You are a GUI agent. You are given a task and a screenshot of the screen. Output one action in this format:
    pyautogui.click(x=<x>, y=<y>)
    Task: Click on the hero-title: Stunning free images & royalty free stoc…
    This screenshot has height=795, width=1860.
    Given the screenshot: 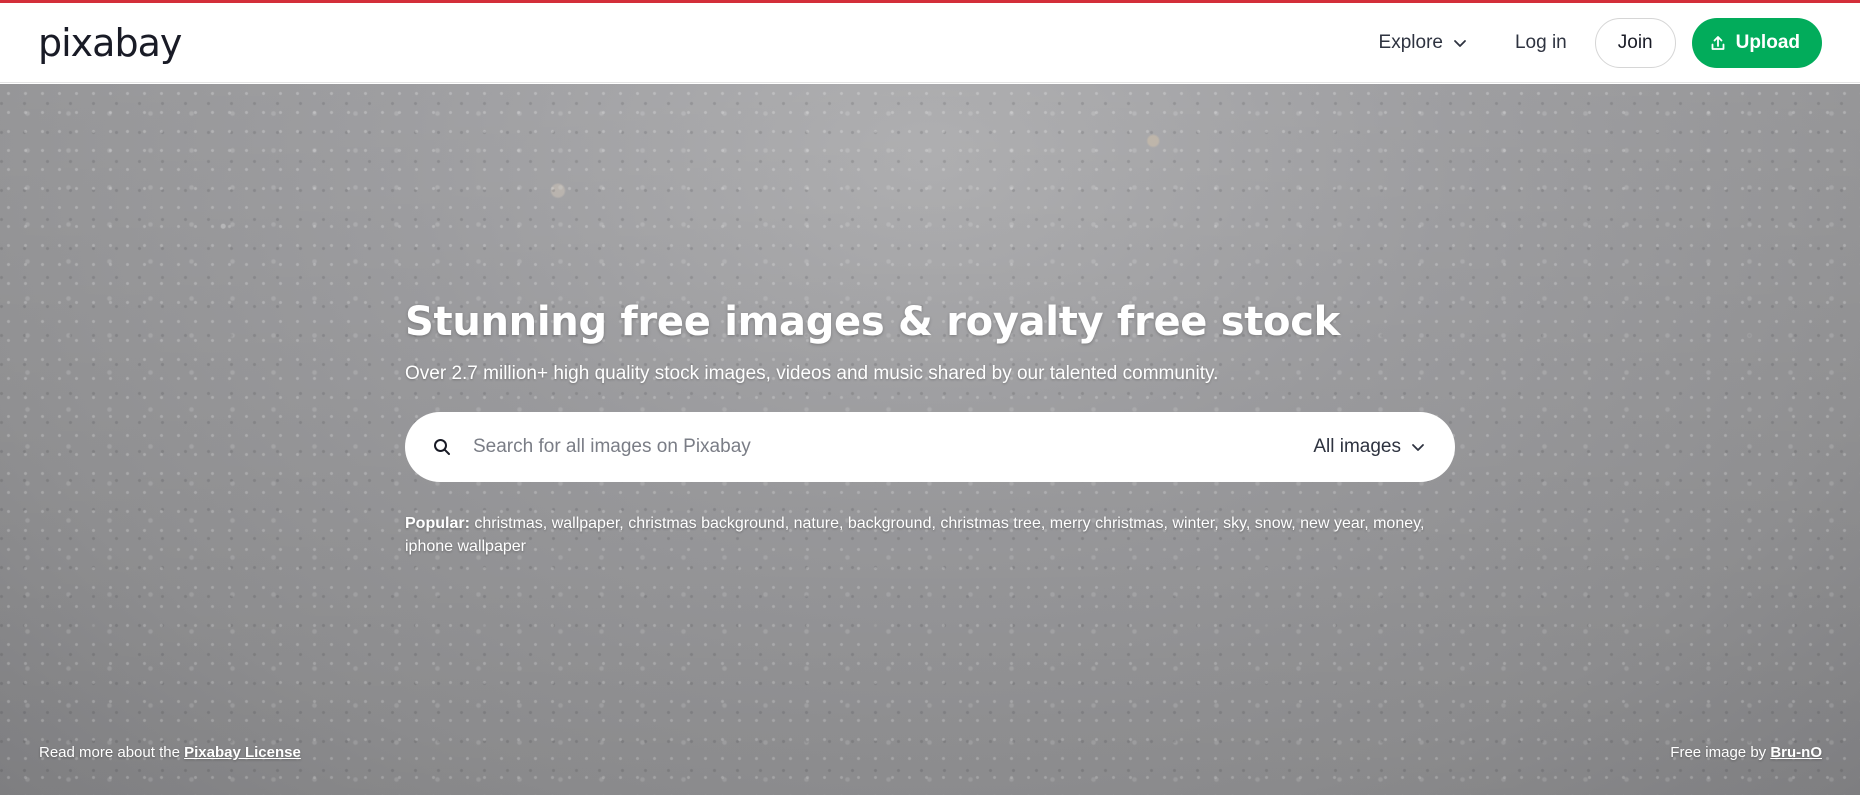 What is the action you would take?
    pyautogui.click(x=872, y=322)
    